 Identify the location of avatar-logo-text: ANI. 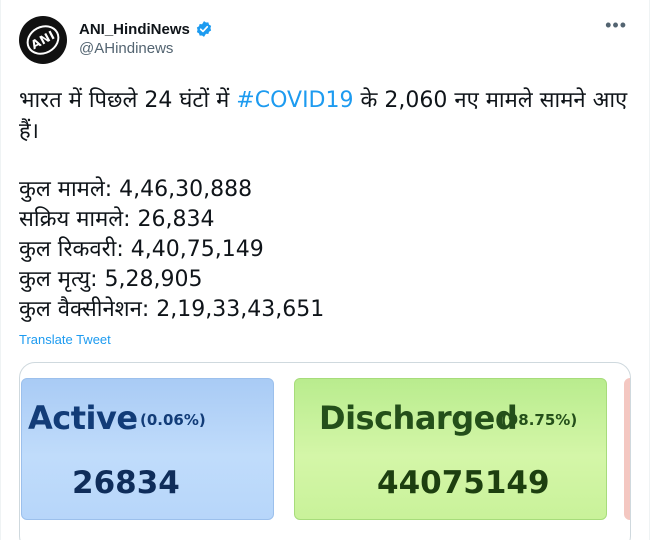
(43, 40).